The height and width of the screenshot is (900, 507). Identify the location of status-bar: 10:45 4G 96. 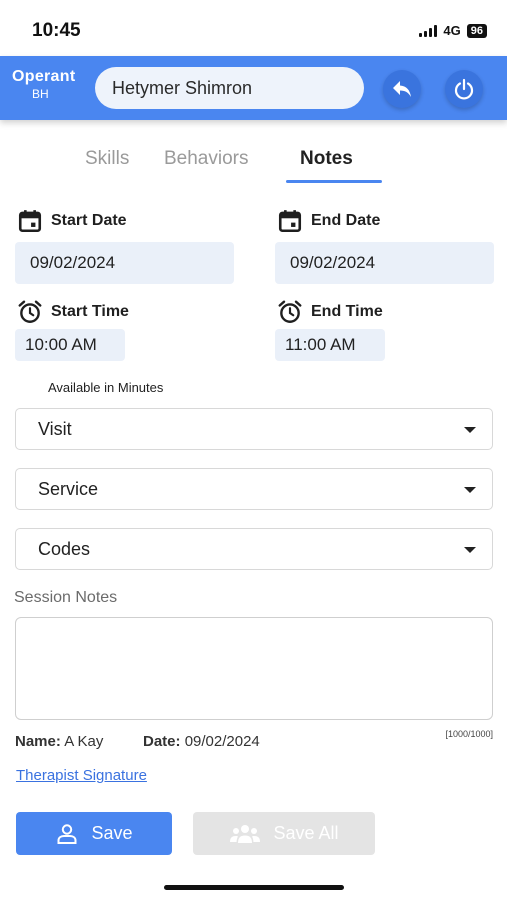
(253, 28).